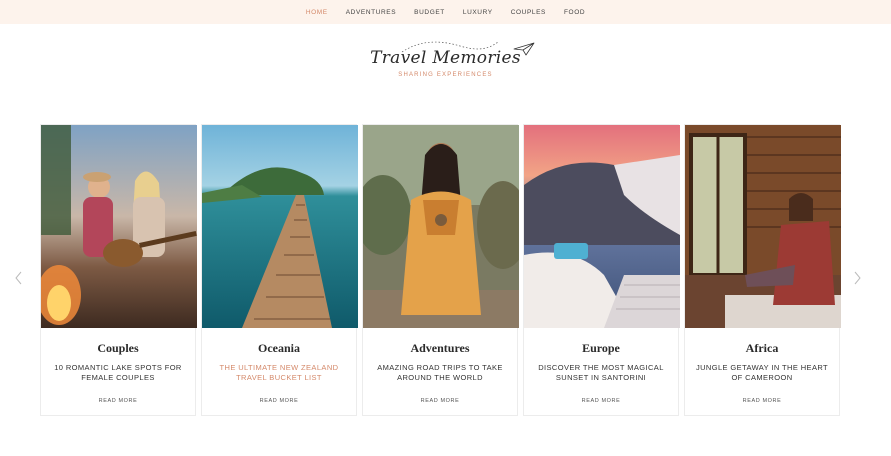 The height and width of the screenshot is (456, 891). I want to click on site-logo: Travel Memories SHARING EXPERIENCES, so click(445, 59).